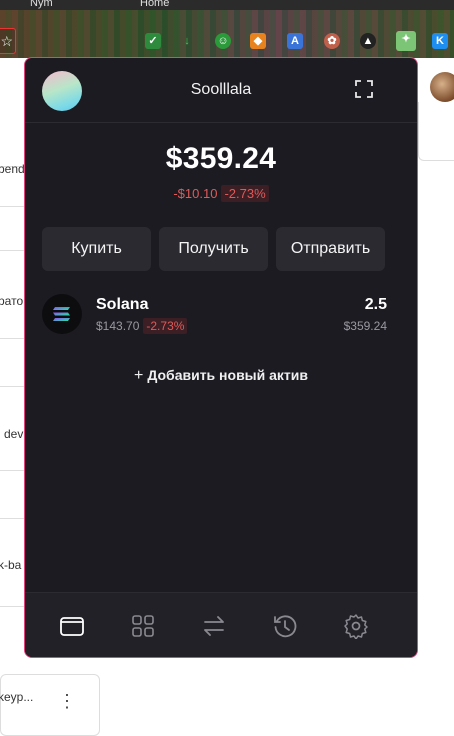 Image resolution: width=454 pixels, height=736 pixels. I want to click on background-right-panel, so click(436, 131).